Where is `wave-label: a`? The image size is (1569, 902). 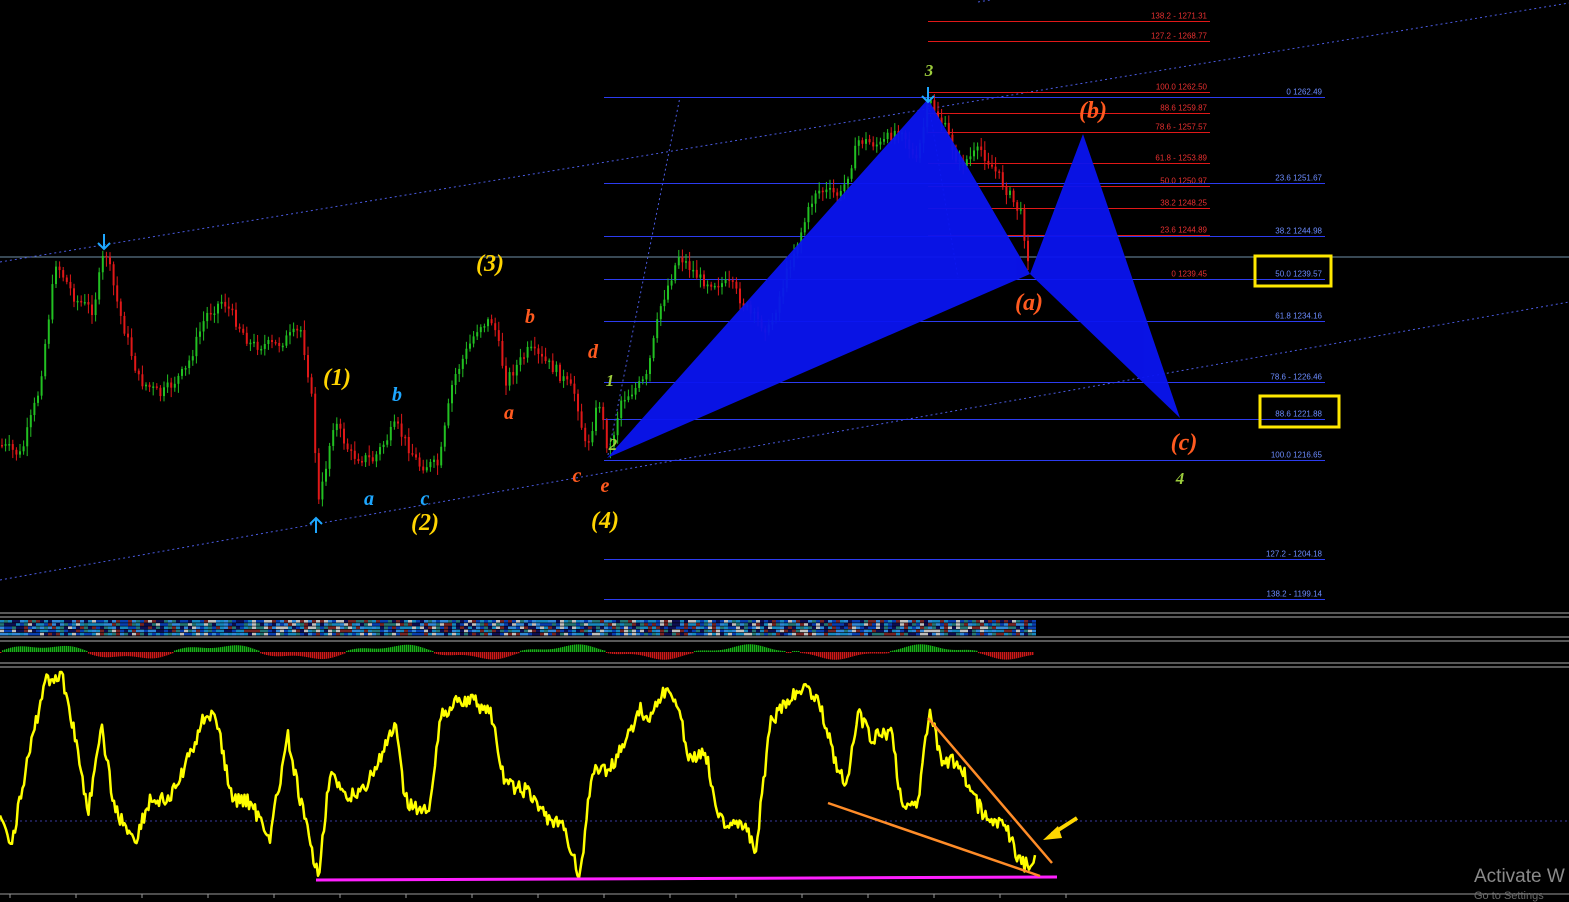 wave-label: a is located at coordinates (369, 499).